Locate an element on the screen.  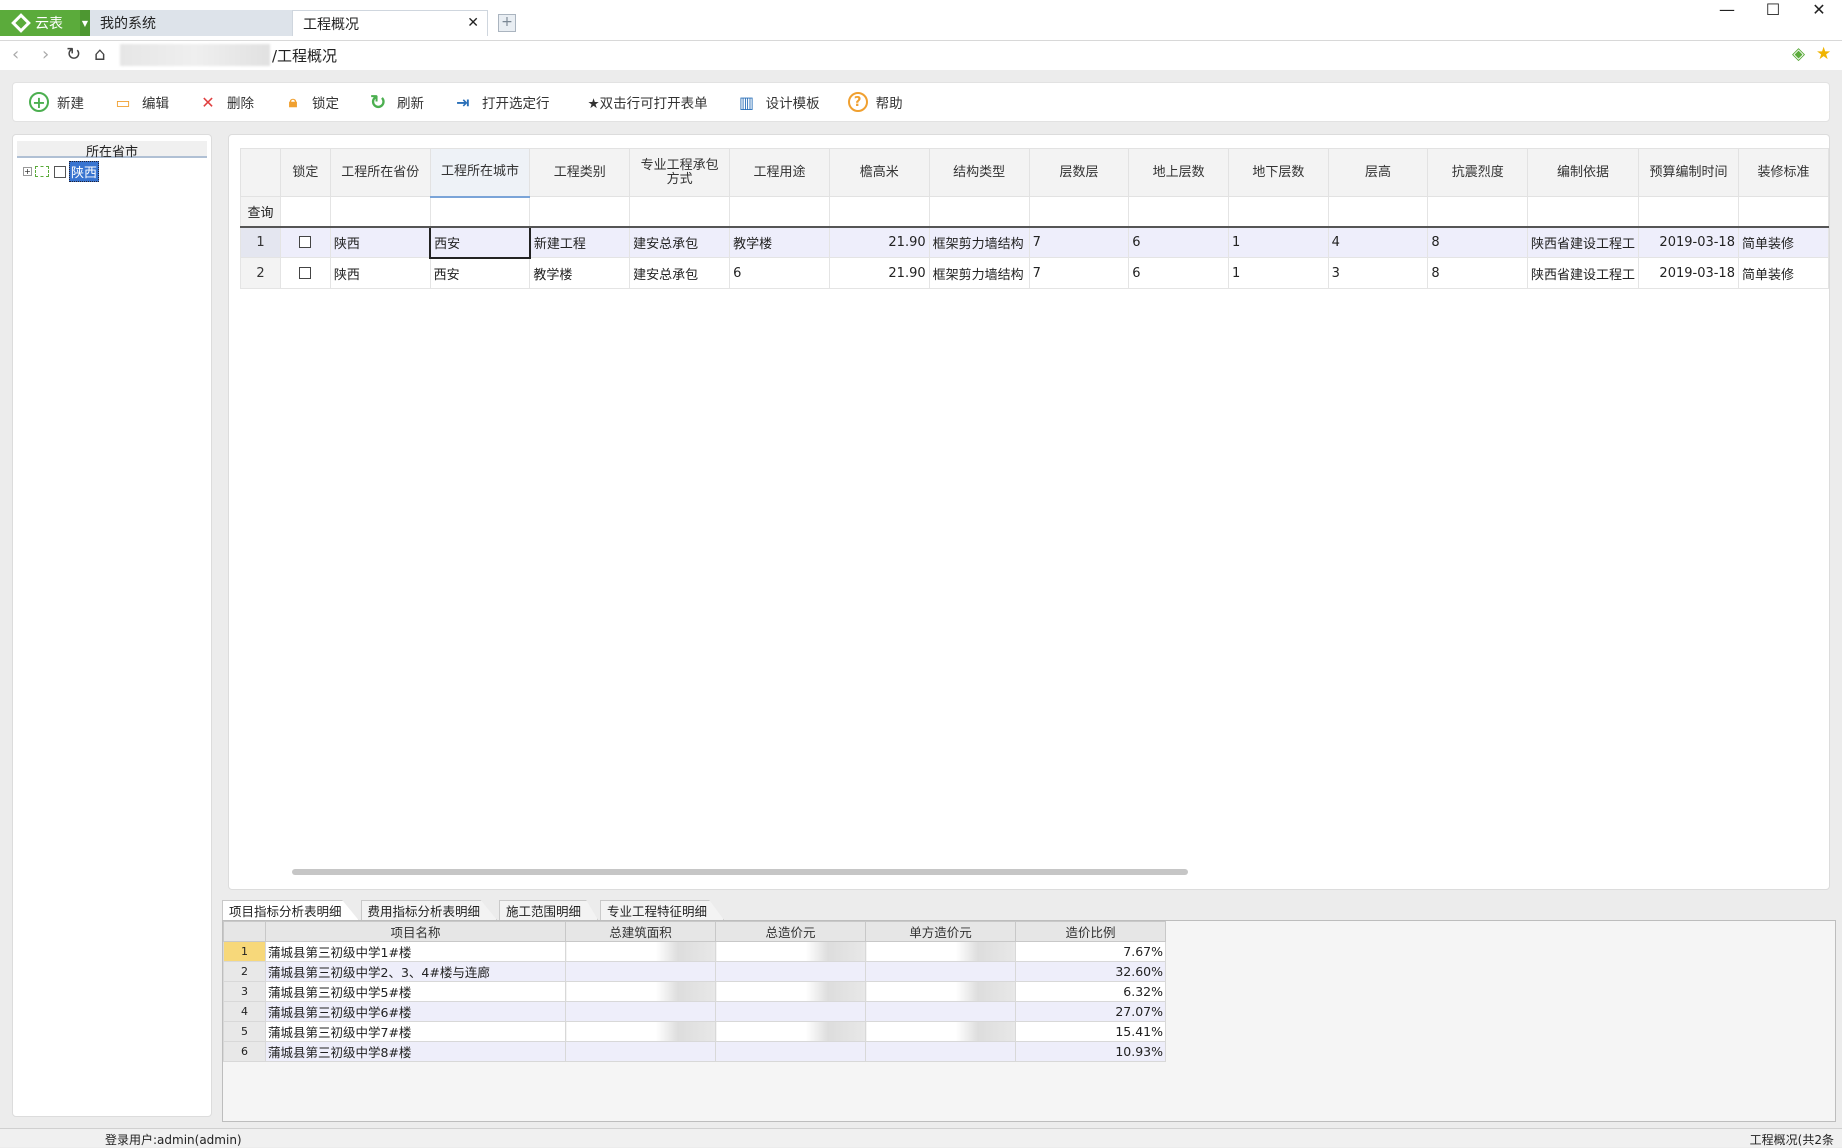
open-selected-button: ⇥ 打开选定行 is located at coordinates (500, 102).